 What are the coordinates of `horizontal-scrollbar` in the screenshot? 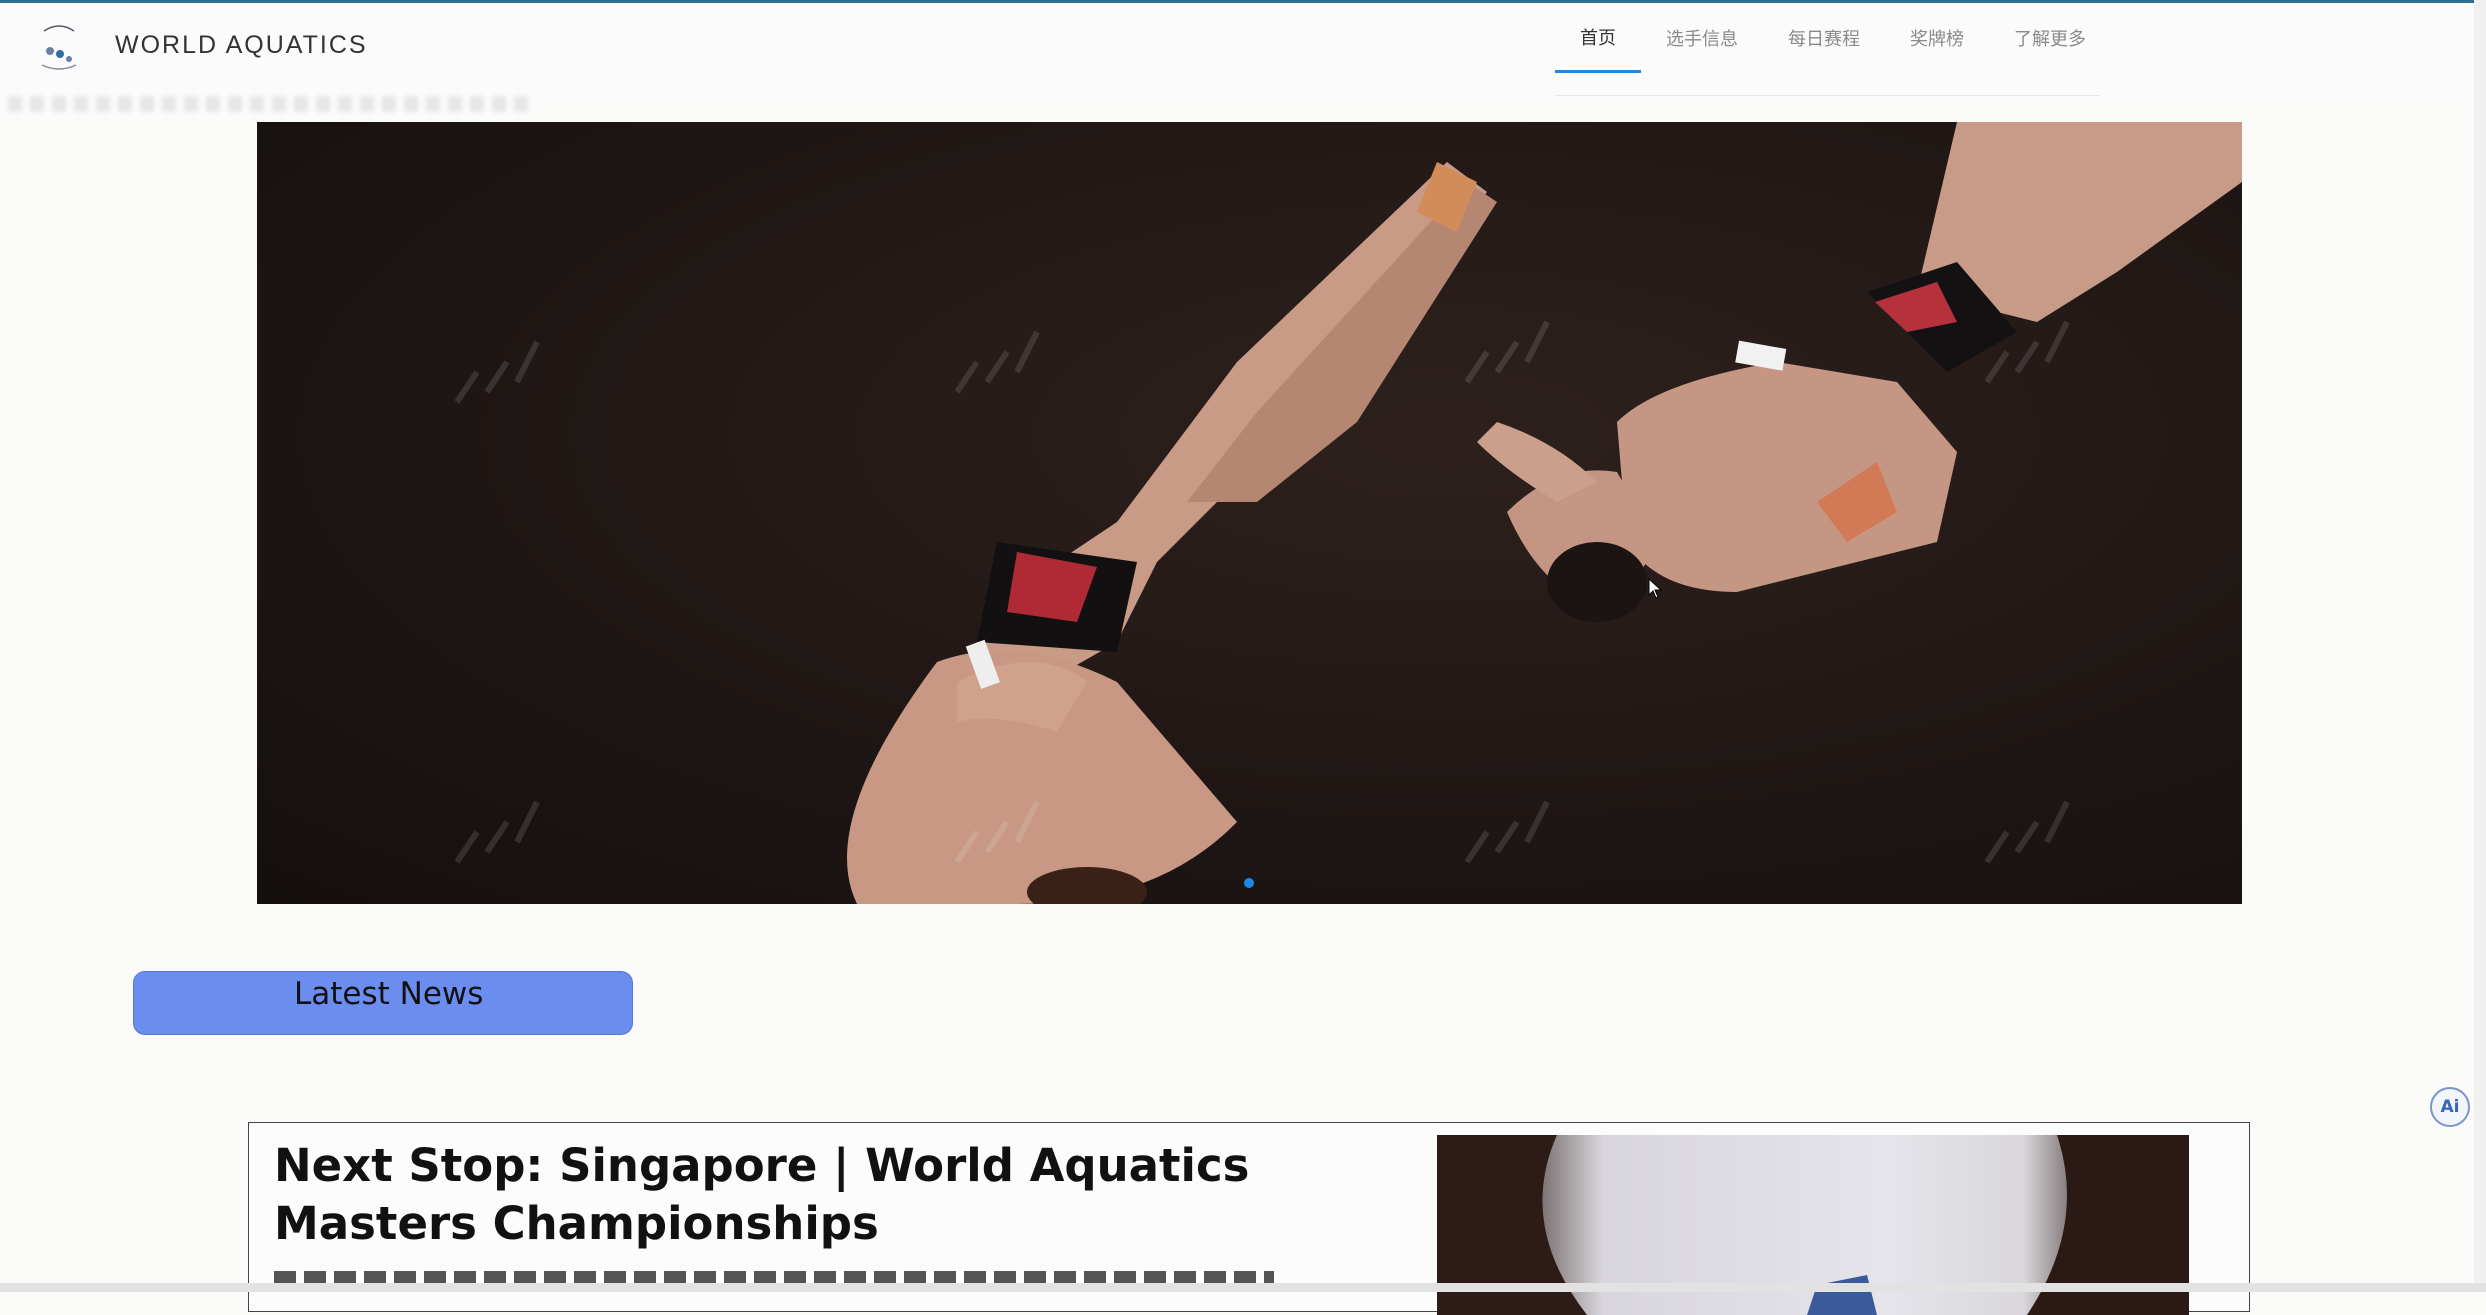 It's located at (1243, 1287).